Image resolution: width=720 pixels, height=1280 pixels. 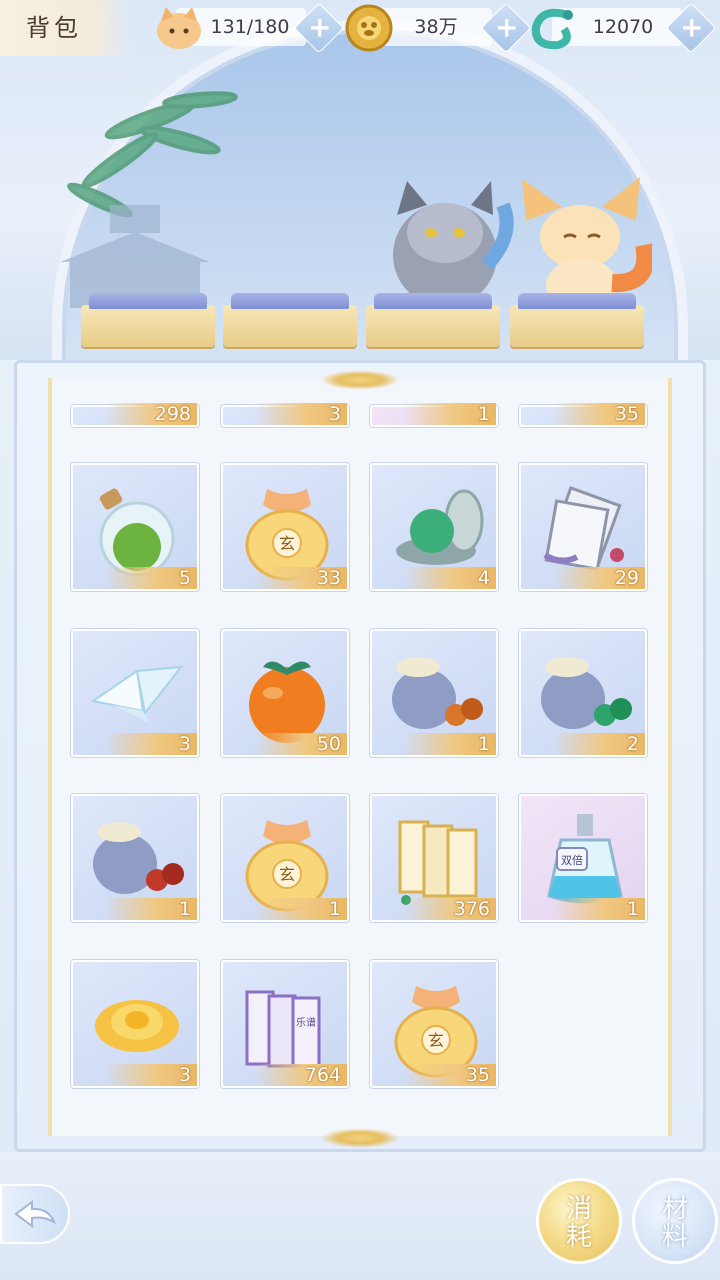 I want to click on jade-dragon-icon, so click(x=552, y=29).